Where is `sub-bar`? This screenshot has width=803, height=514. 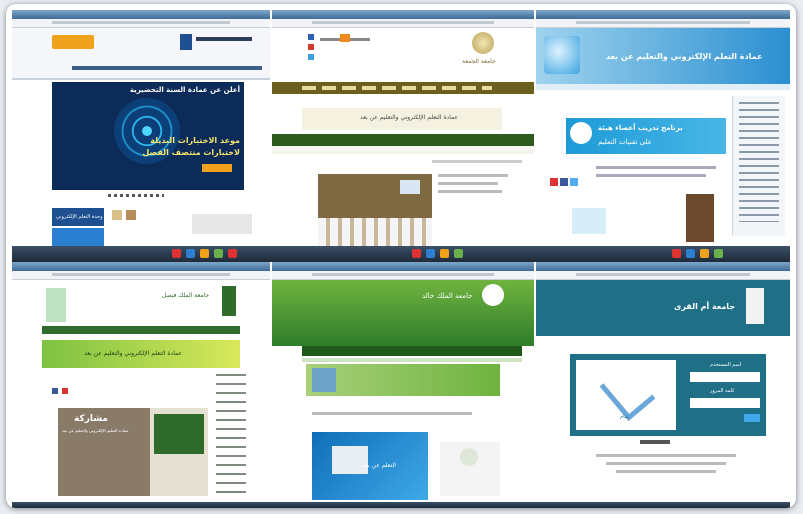 sub-bar is located at coordinates (403, 150).